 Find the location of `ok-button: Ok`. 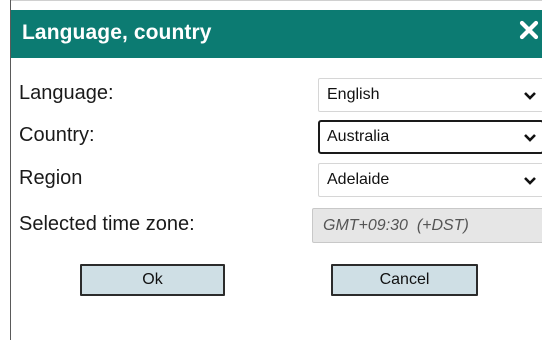

ok-button: Ok is located at coordinates (152, 280).